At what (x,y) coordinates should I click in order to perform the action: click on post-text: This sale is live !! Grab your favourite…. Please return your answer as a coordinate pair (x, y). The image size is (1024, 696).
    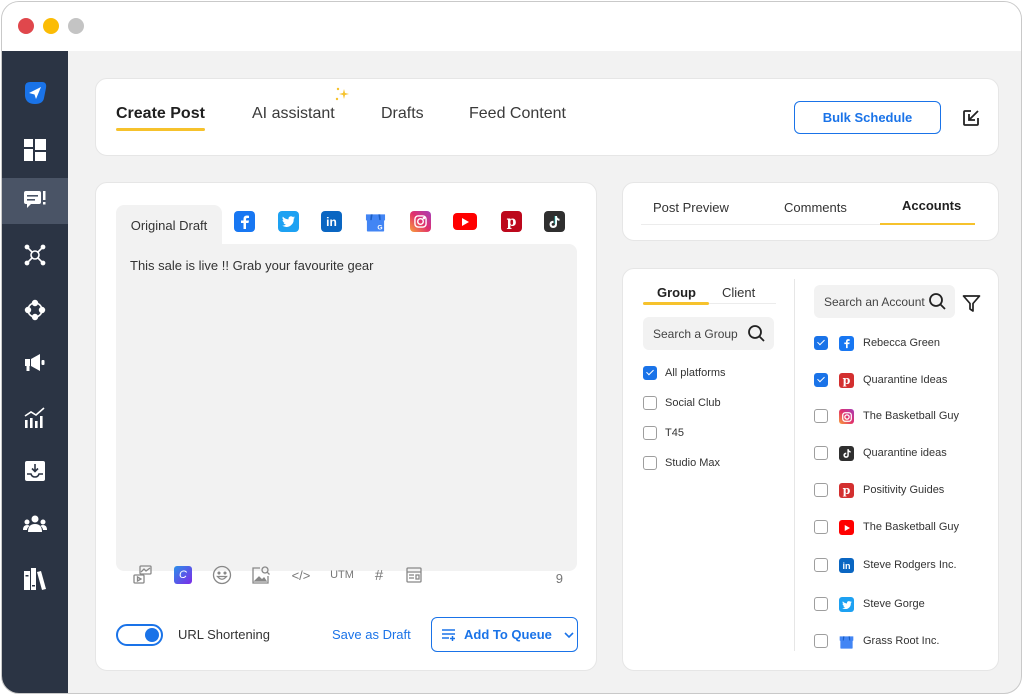
    Looking at the image, I should click on (252, 265).